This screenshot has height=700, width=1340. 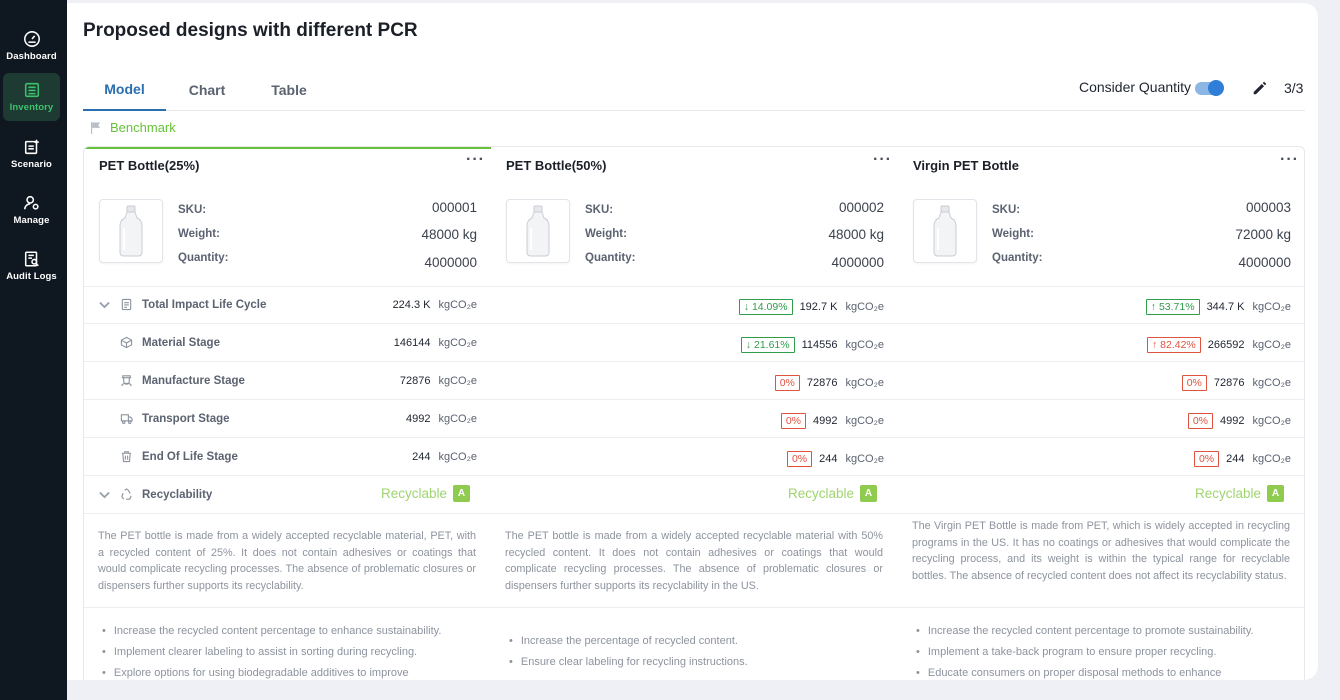 What do you see at coordinates (143, 127) in the screenshot?
I see `benchmark-label: Benchmark` at bounding box center [143, 127].